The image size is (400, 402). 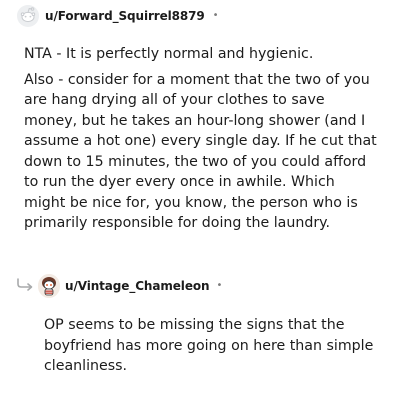 What do you see at coordinates (25, 284) in the screenshot?
I see `reply-arrow-icon` at bounding box center [25, 284].